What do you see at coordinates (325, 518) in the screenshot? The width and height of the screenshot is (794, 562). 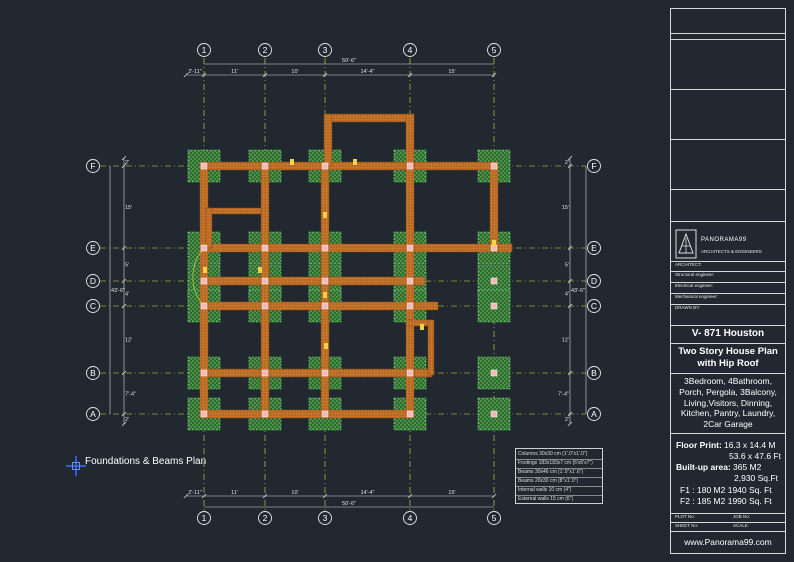 I see `grid-bubble-col-bottom: 3` at bounding box center [325, 518].